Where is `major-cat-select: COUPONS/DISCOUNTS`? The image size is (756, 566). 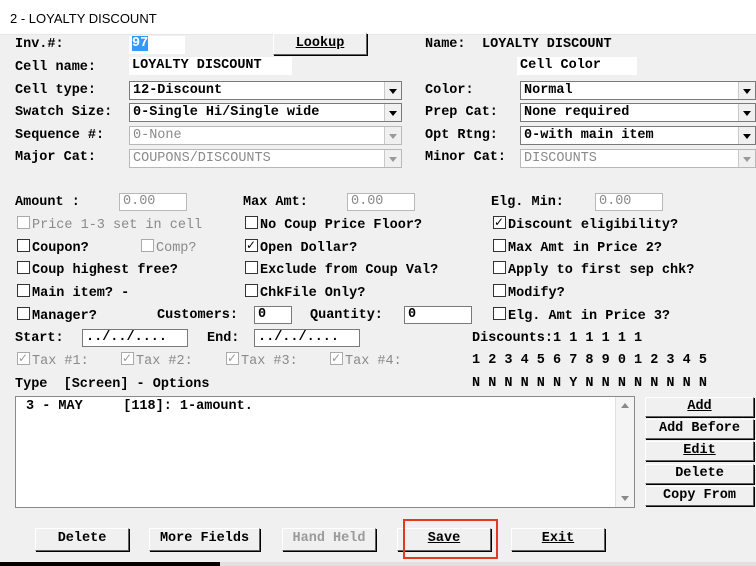 major-cat-select: COUPONS/DISCOUNTS is located at coordinates (265, 158).